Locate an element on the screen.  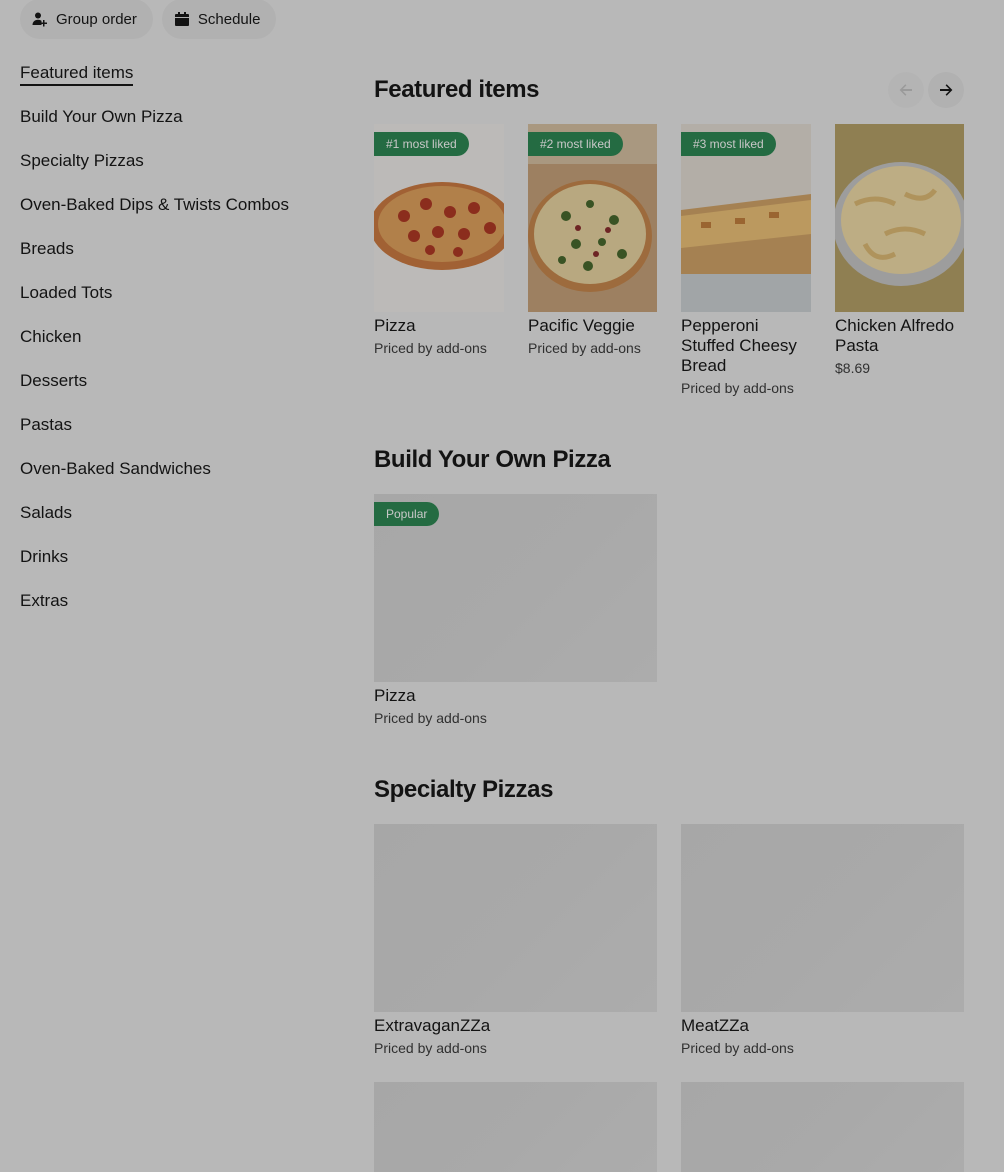
most-liked-badge: #2 most liked is located at coordinates (575, 144).